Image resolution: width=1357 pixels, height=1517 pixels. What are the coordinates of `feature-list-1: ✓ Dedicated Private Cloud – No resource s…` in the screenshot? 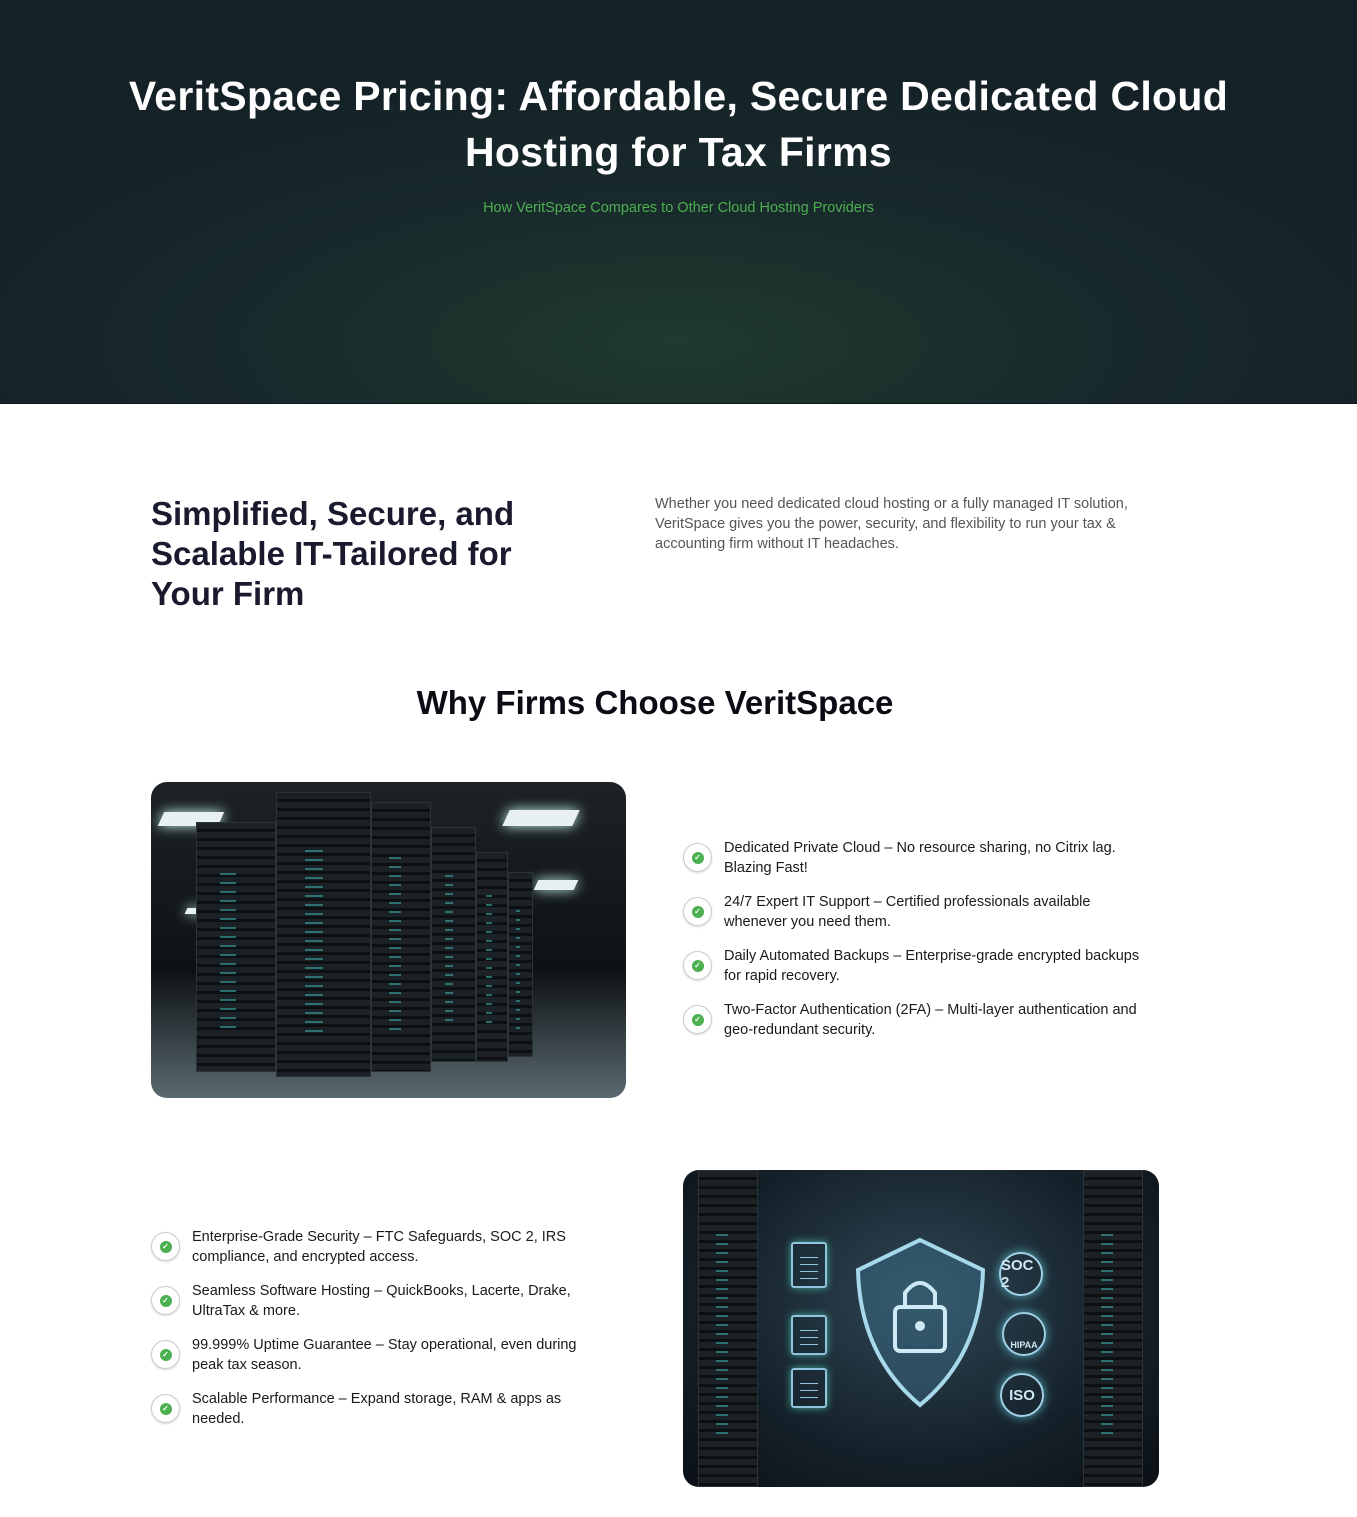 It's located at (913, 946).